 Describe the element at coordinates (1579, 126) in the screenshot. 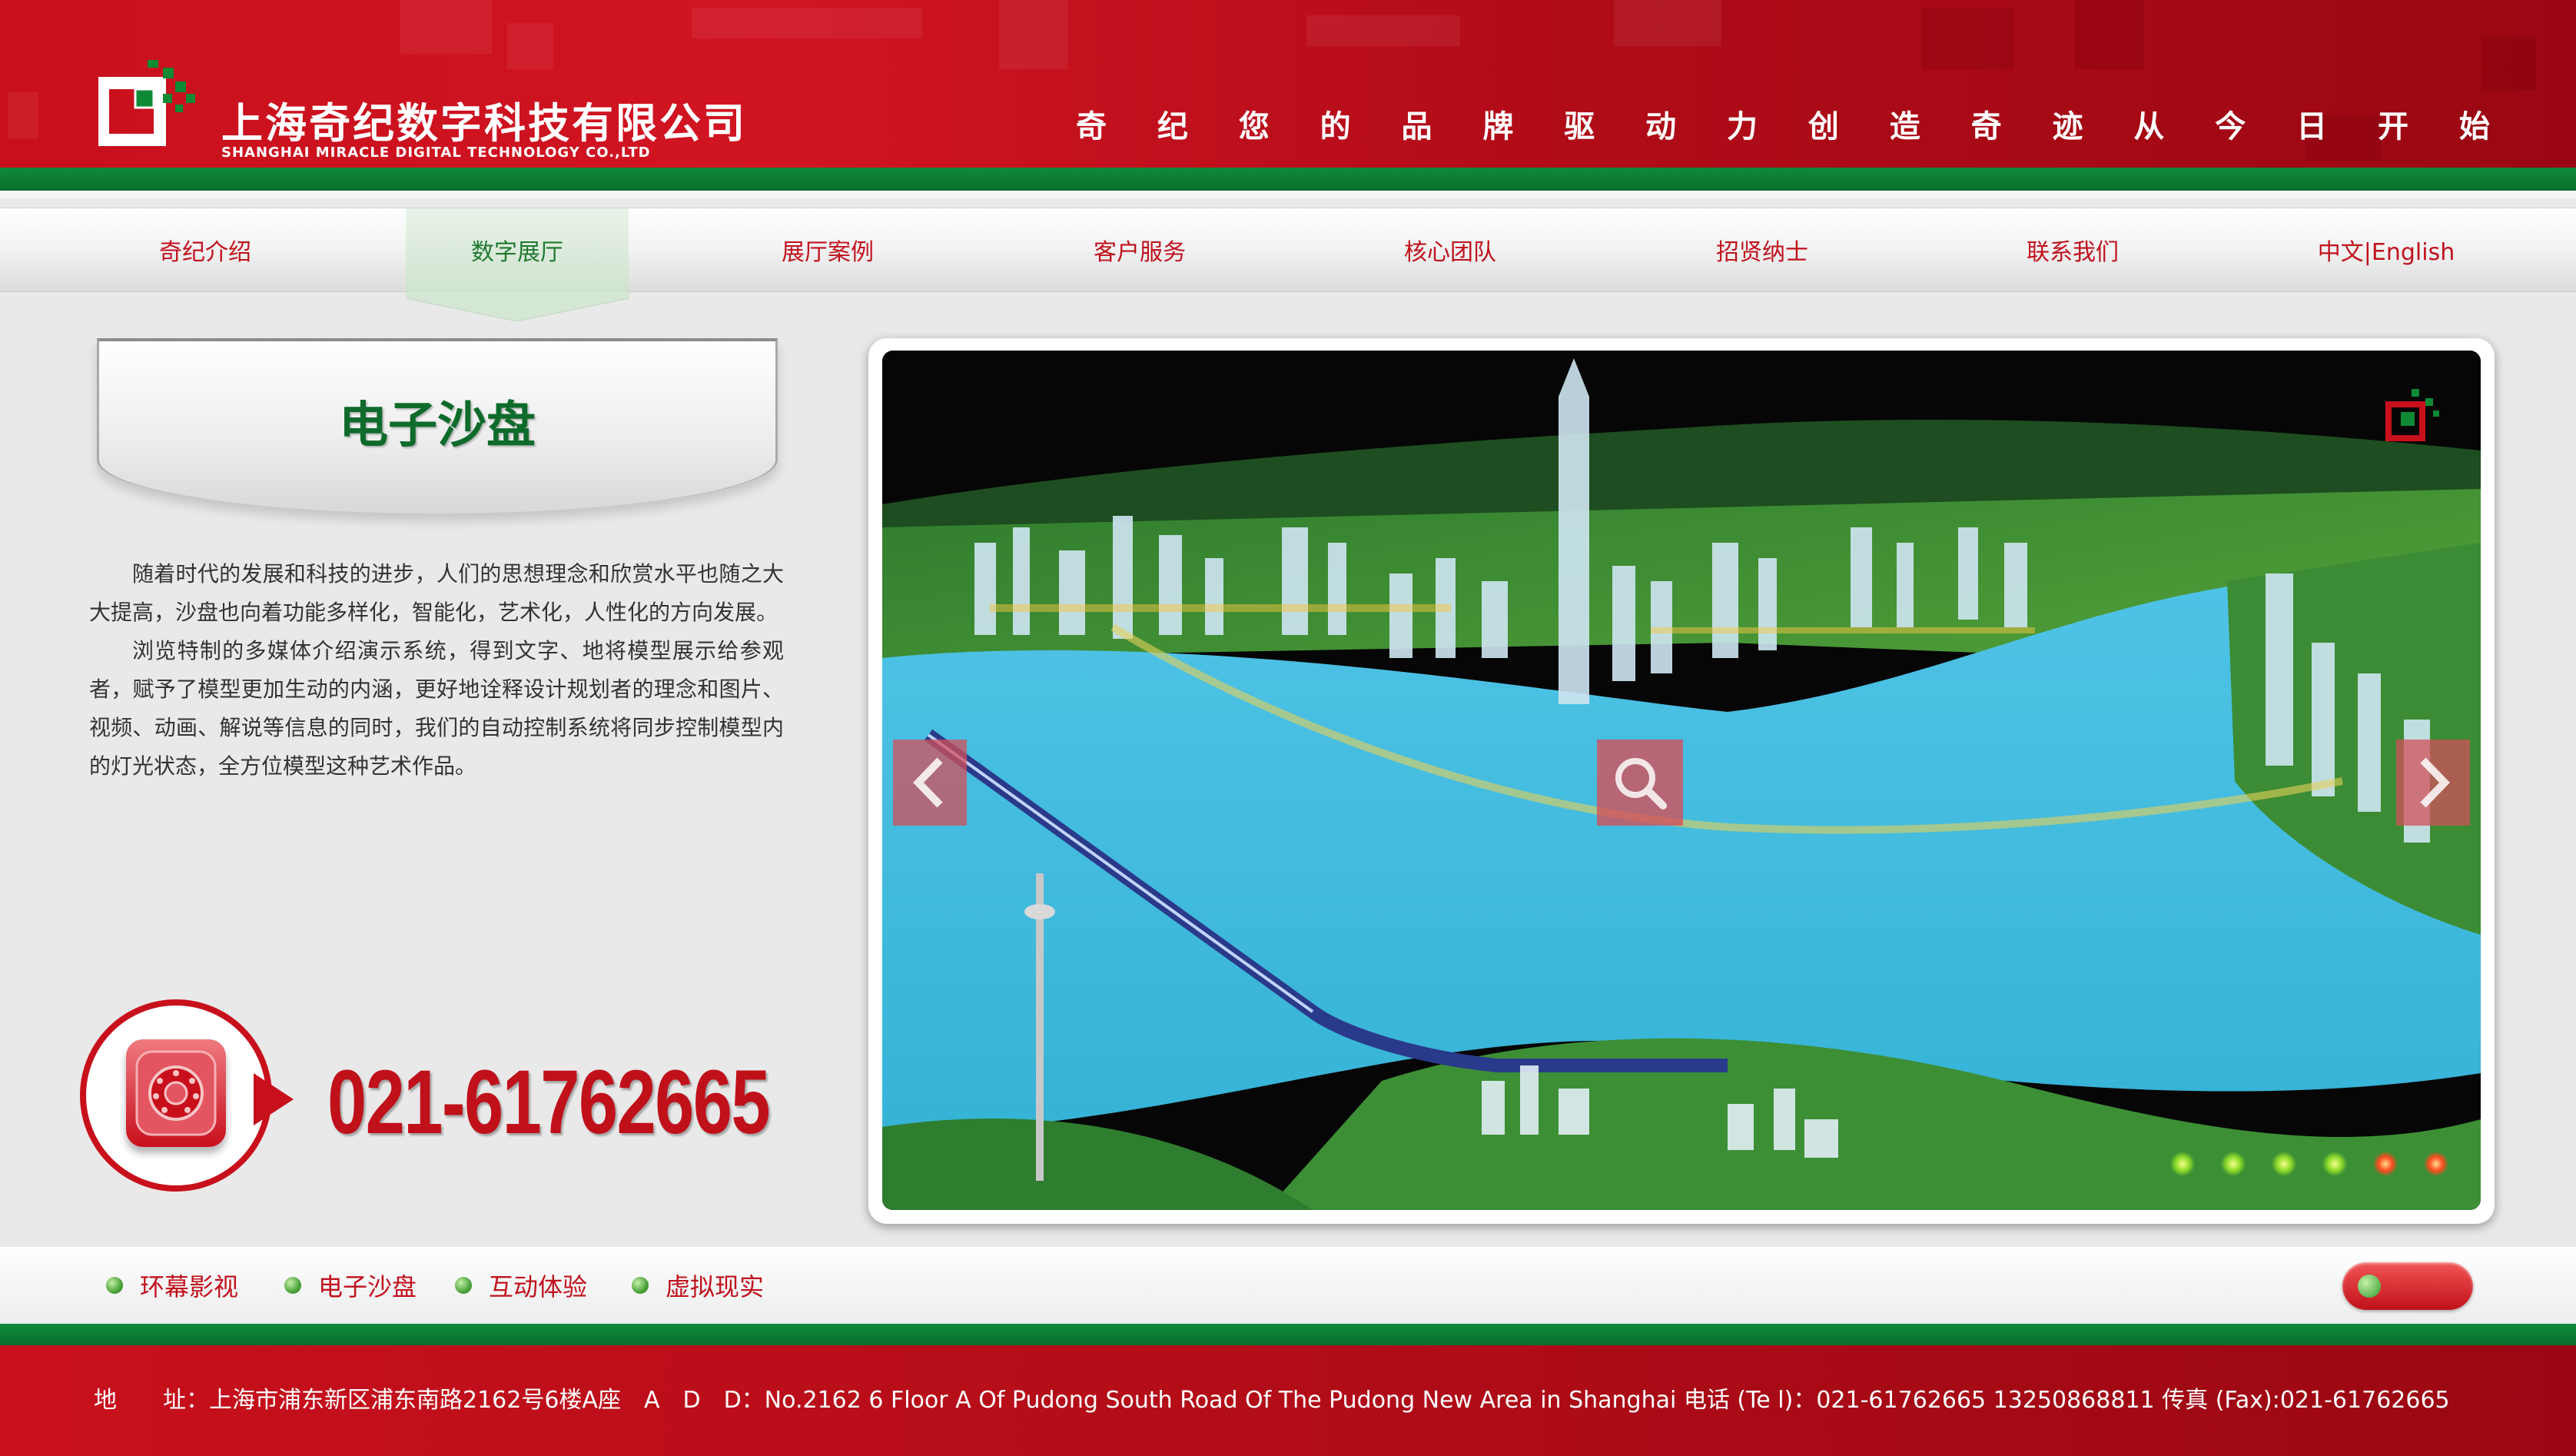

I see `slogan-char: 驱` at that location.